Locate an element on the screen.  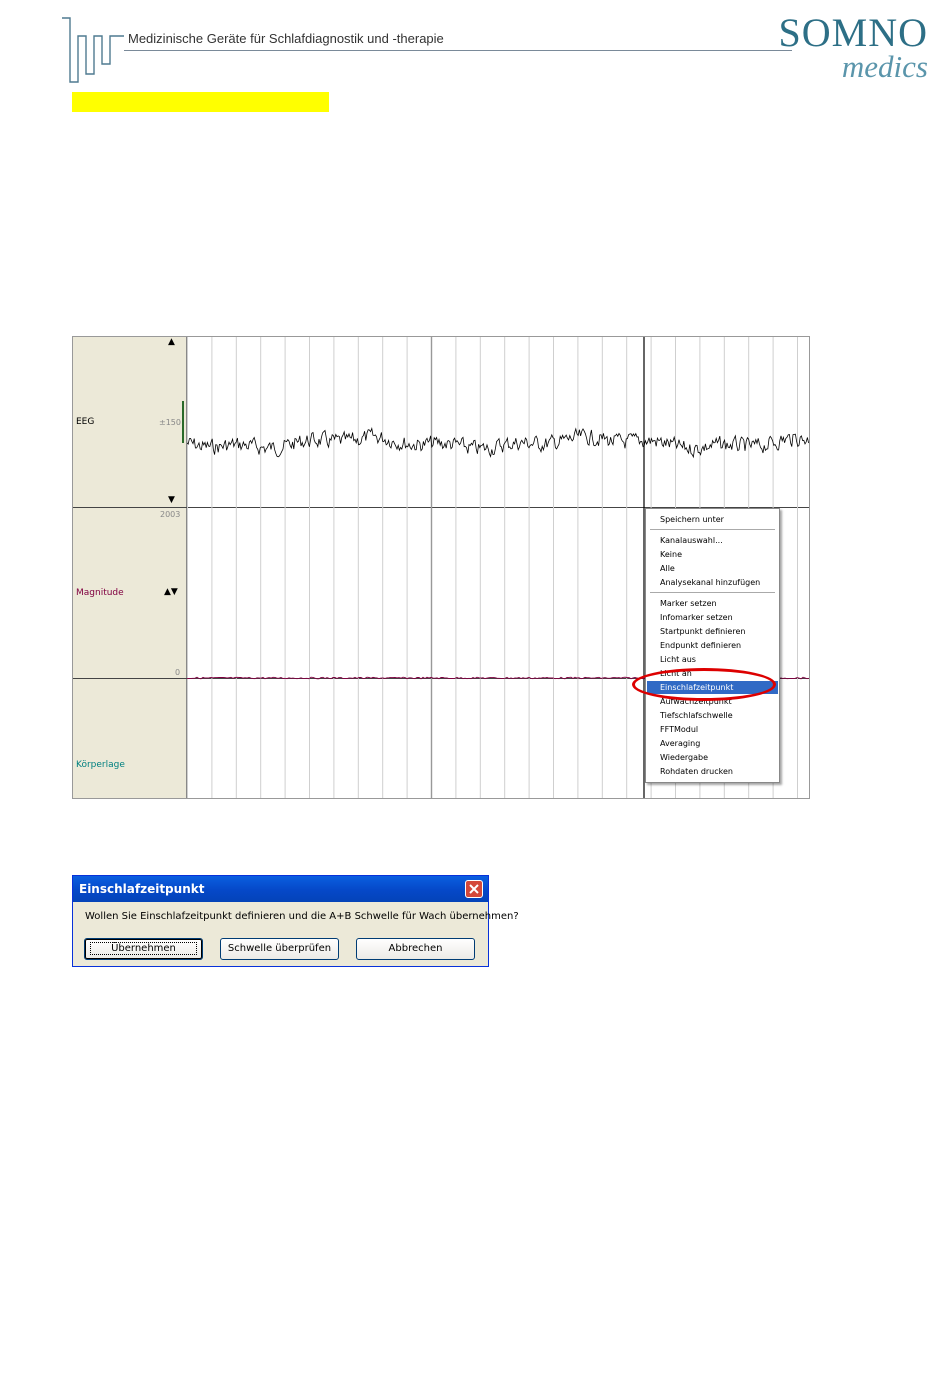
magnitude-scale-bottom: 0 is located at coordinates (178, 672).